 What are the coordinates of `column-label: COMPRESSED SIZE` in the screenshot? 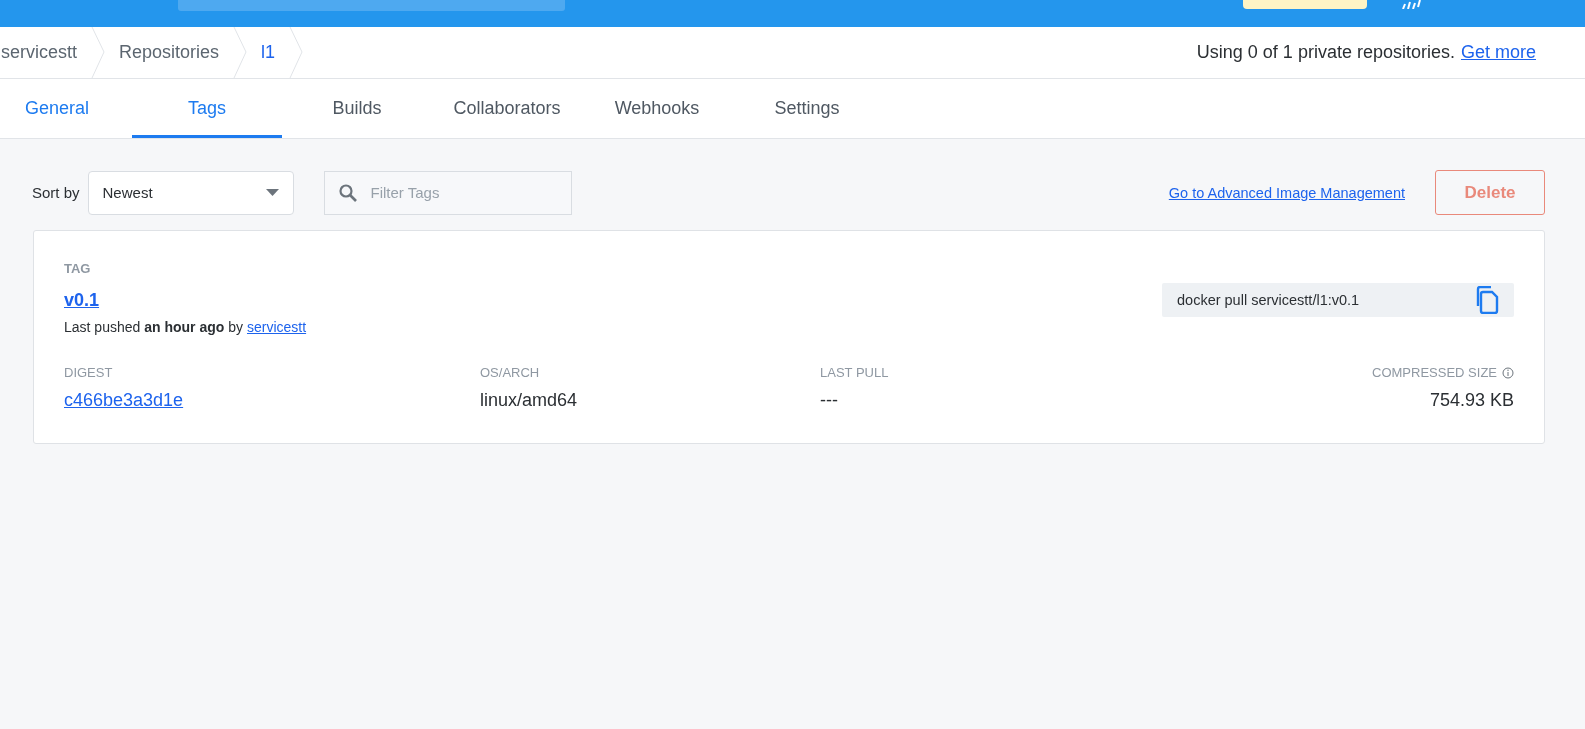 It's located at (1434, 372).